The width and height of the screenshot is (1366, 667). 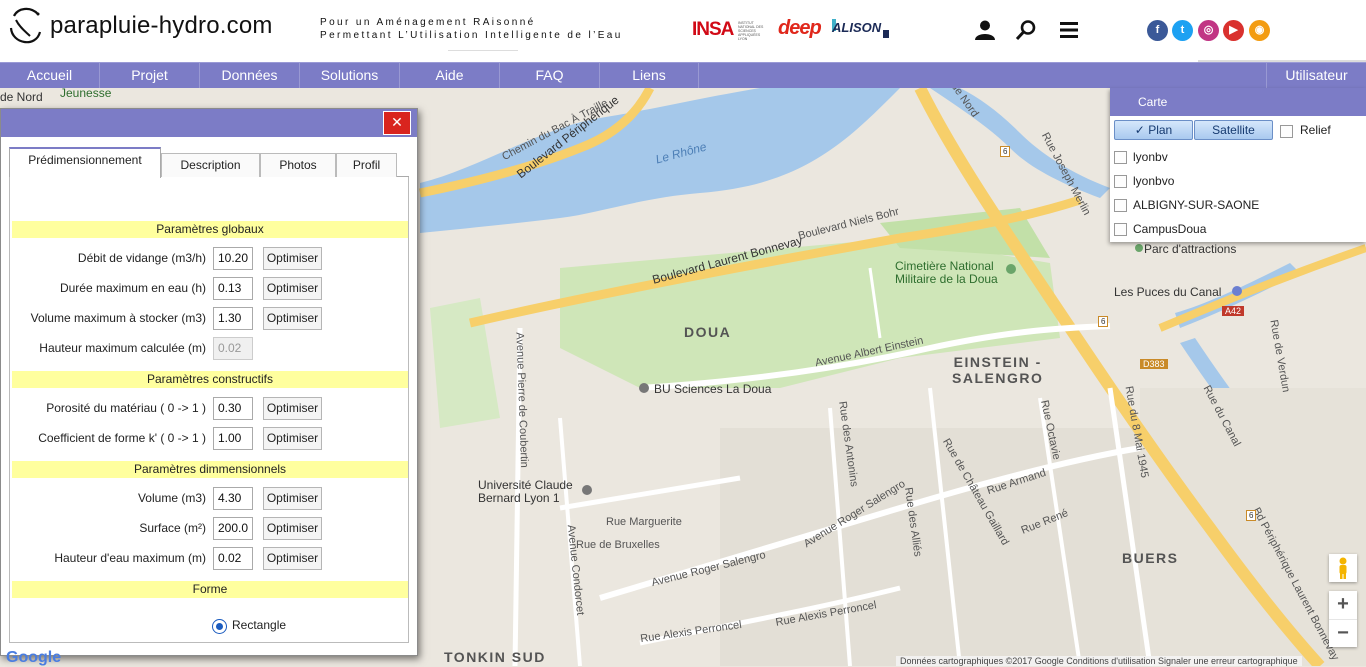 I want to click on map-label-marguerite: Rue Marguerite, so click(x=644, y=522).